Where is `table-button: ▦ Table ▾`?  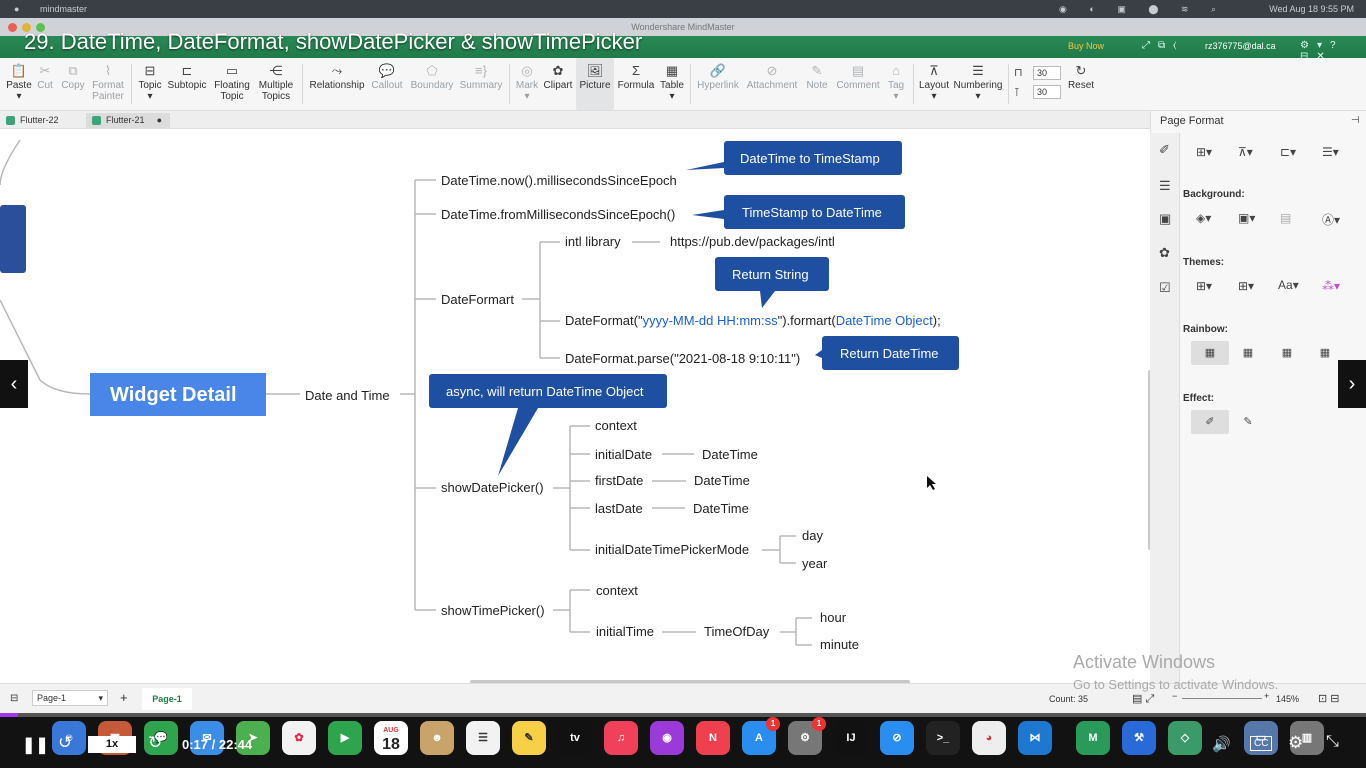 table-button: ▦ Table ▾ is located at coordinates (672, 84).